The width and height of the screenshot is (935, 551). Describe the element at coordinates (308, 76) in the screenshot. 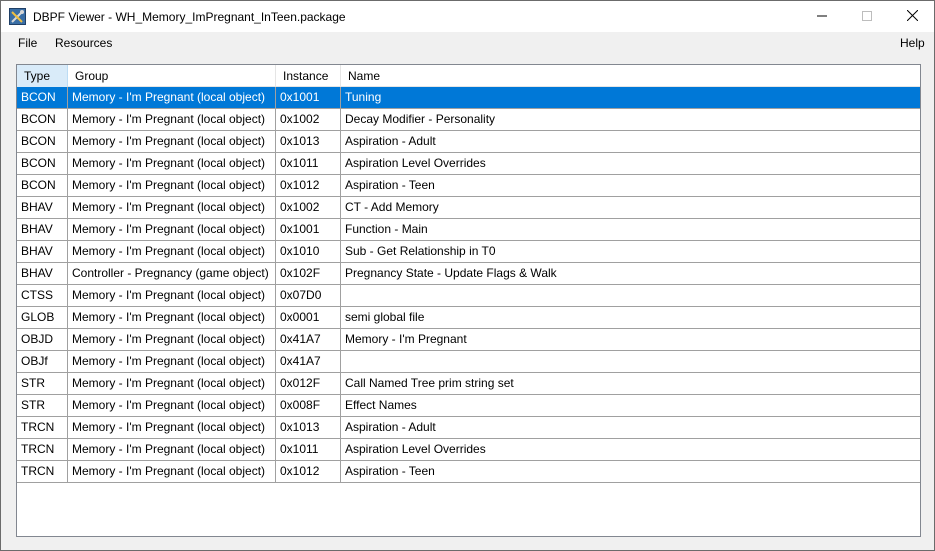

I see `column-header-instance: Instance` at that location.